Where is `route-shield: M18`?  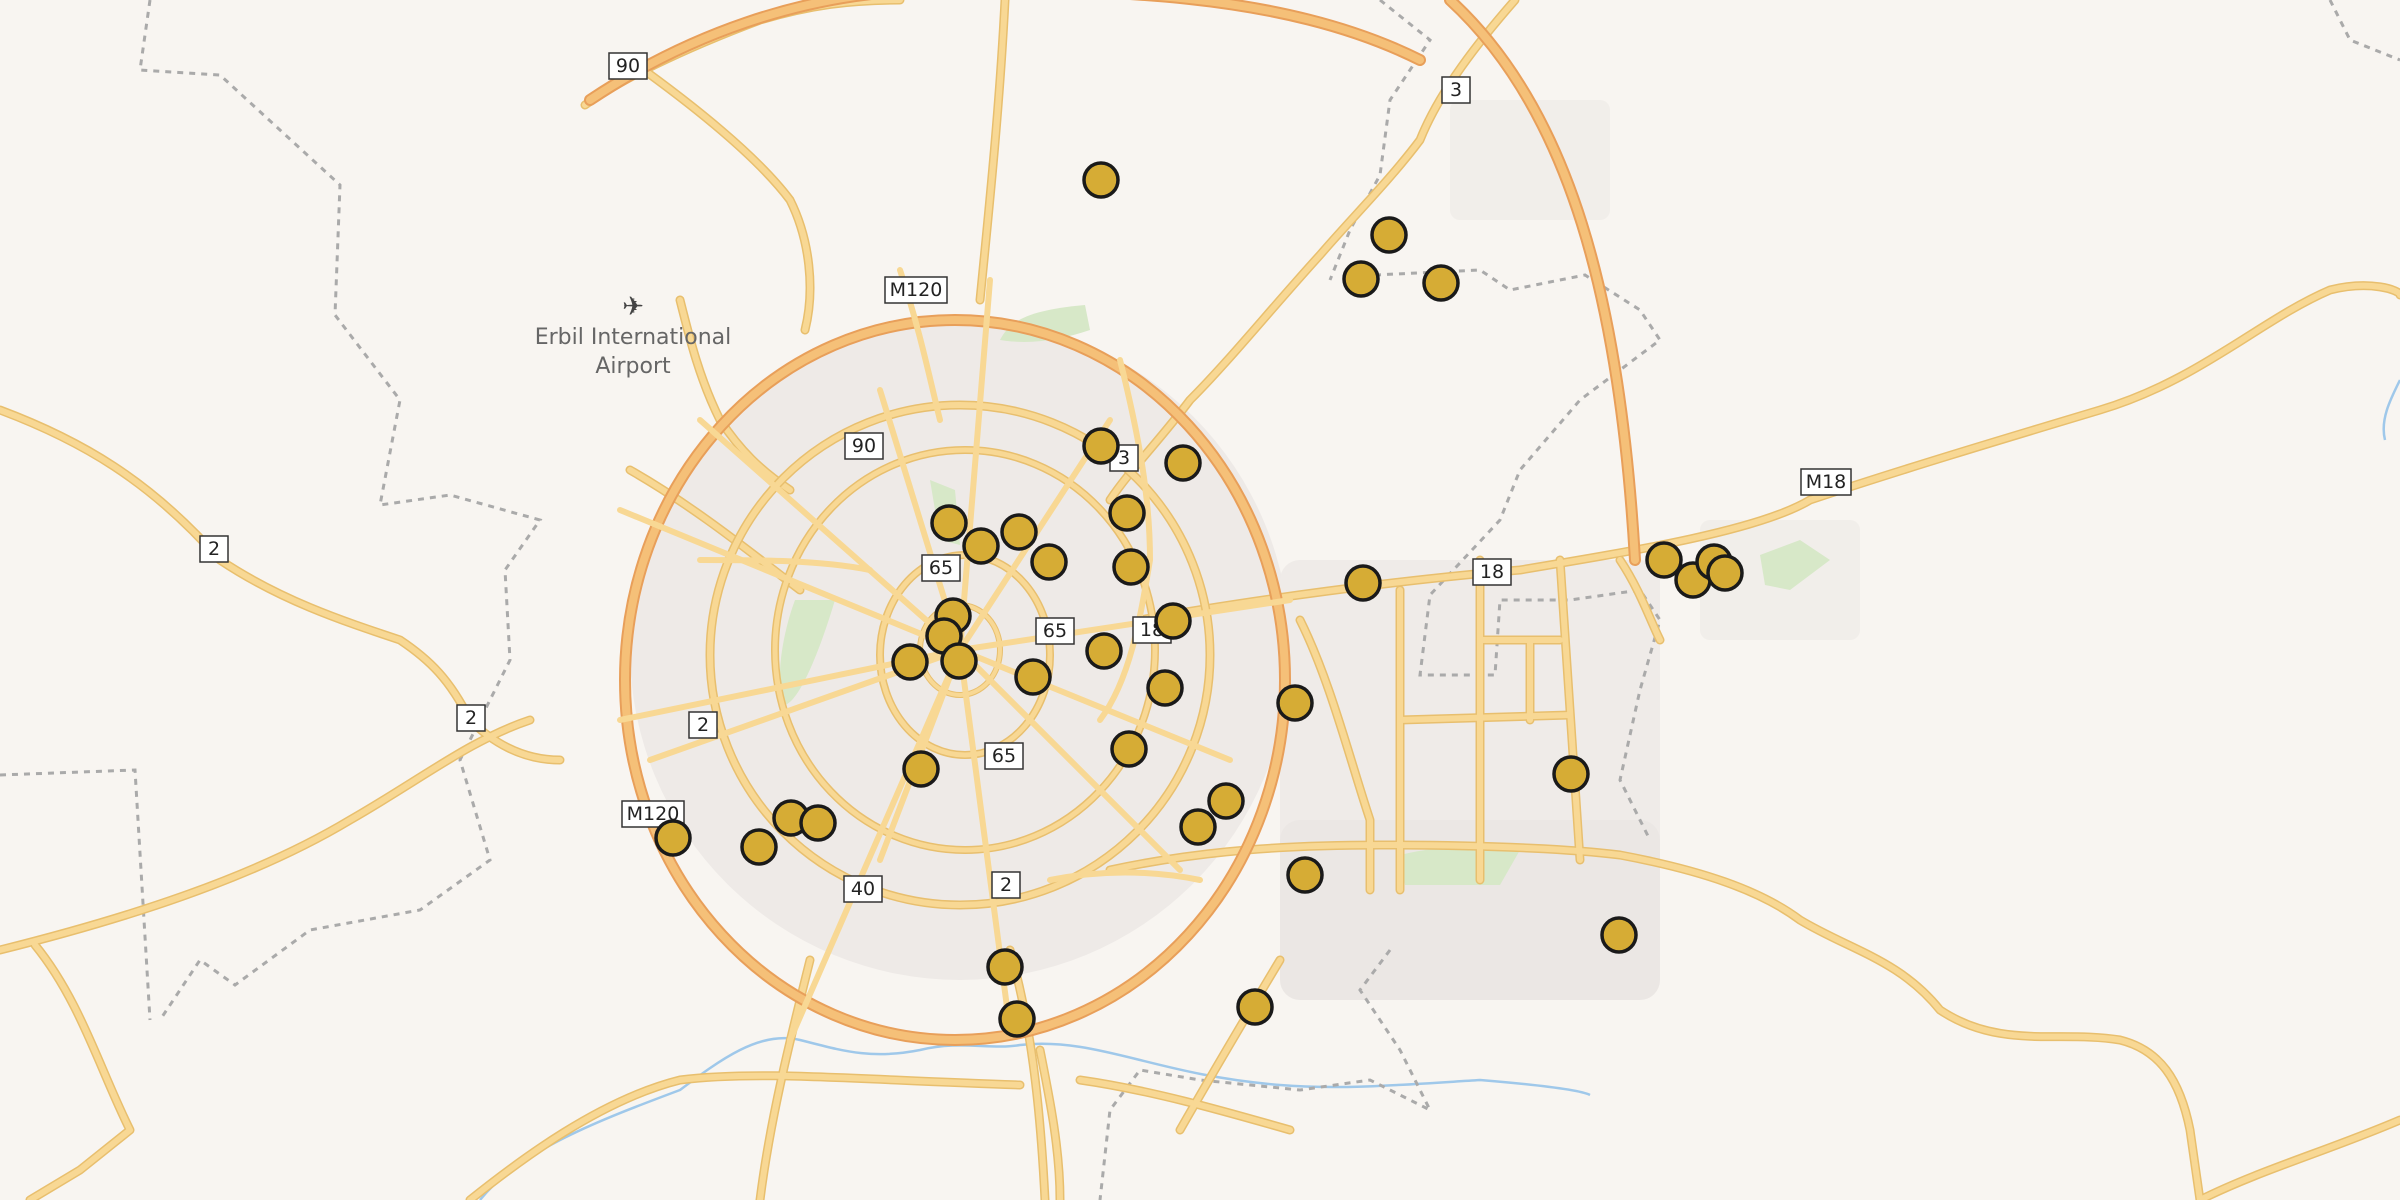
route-shield: M18 is located at coordinates (1826, 482).